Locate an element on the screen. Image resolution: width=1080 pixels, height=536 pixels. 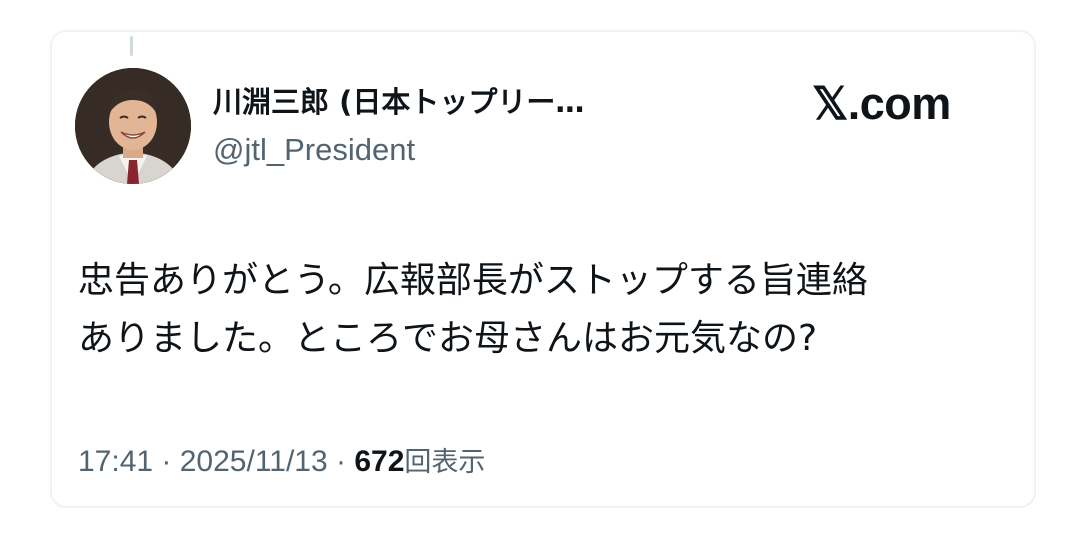
avatar is located at coordinates (133, 126).